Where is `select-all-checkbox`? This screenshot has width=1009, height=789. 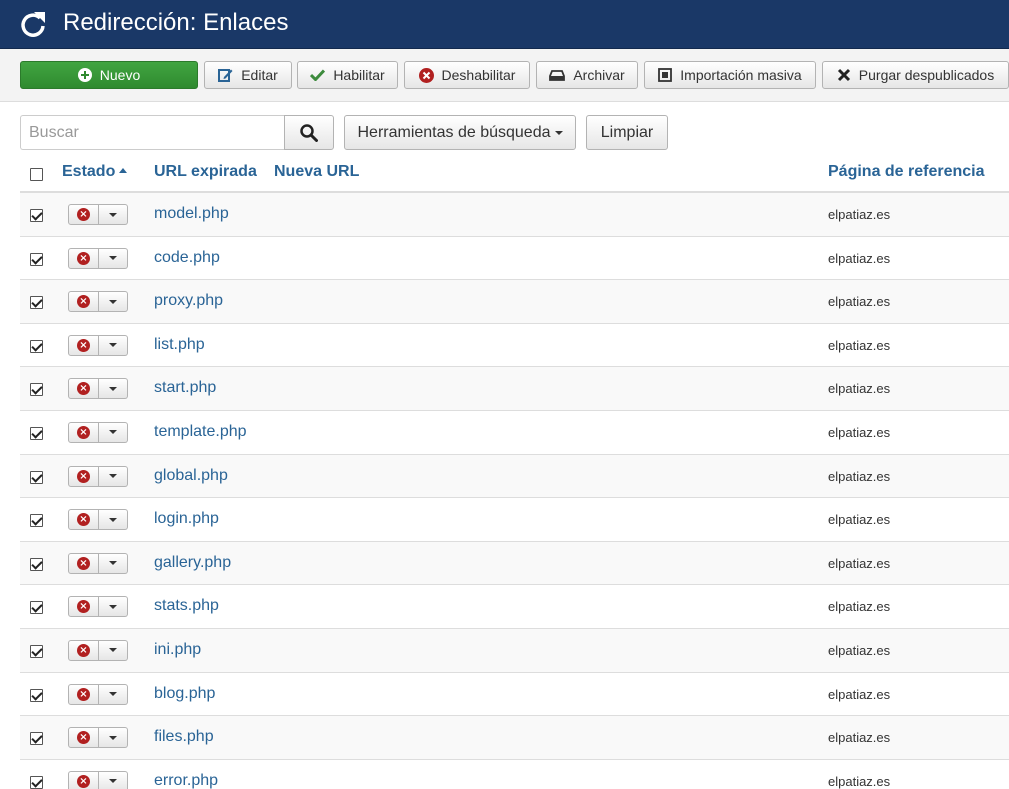 select-all-checkbox is located at coordinates (36, 174).